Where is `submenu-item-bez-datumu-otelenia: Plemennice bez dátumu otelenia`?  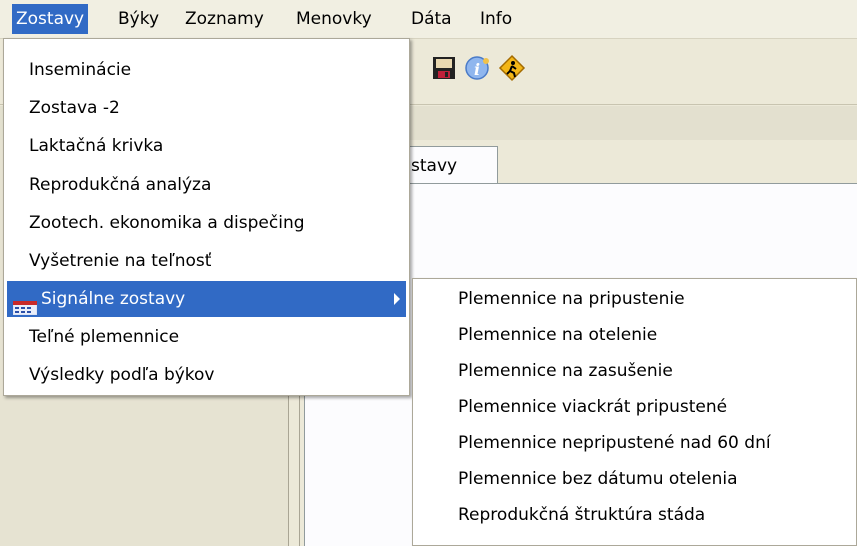
submenu-item-bez-datumu-otelenia: Plemennice bez dátumu otelenia is located at coordinates (634, 479).